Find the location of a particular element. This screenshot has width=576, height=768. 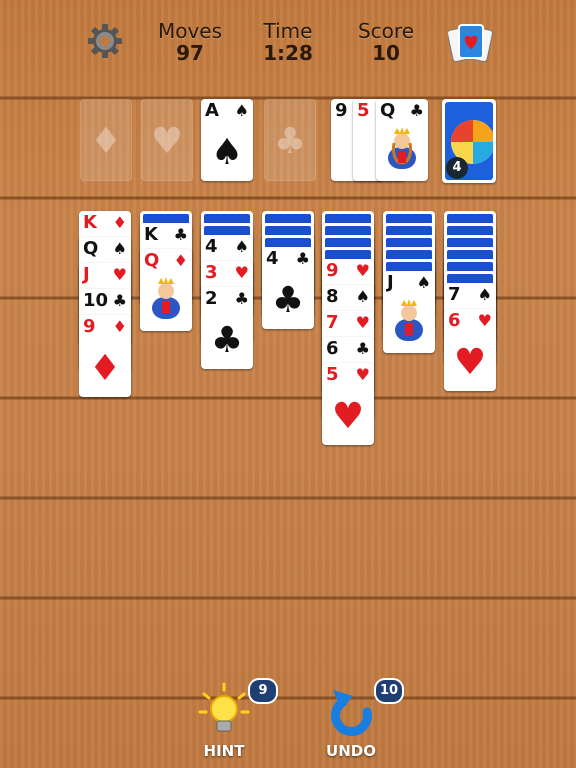

queen-portrait-icon is located at coordinates (402, 148).